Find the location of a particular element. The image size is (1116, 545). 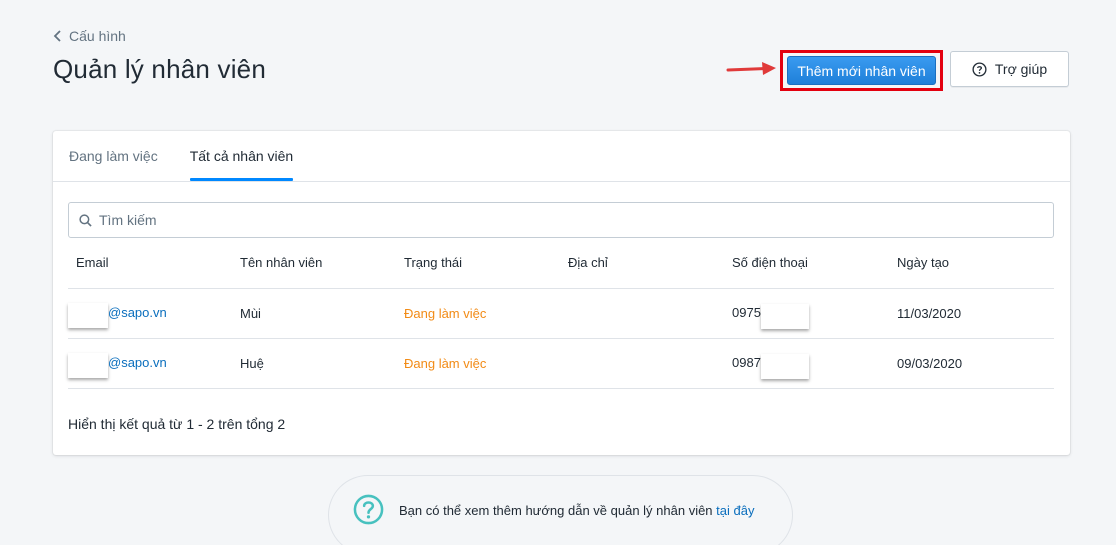

back-link-label: Cấu hình is located at coordinates (97, 36).